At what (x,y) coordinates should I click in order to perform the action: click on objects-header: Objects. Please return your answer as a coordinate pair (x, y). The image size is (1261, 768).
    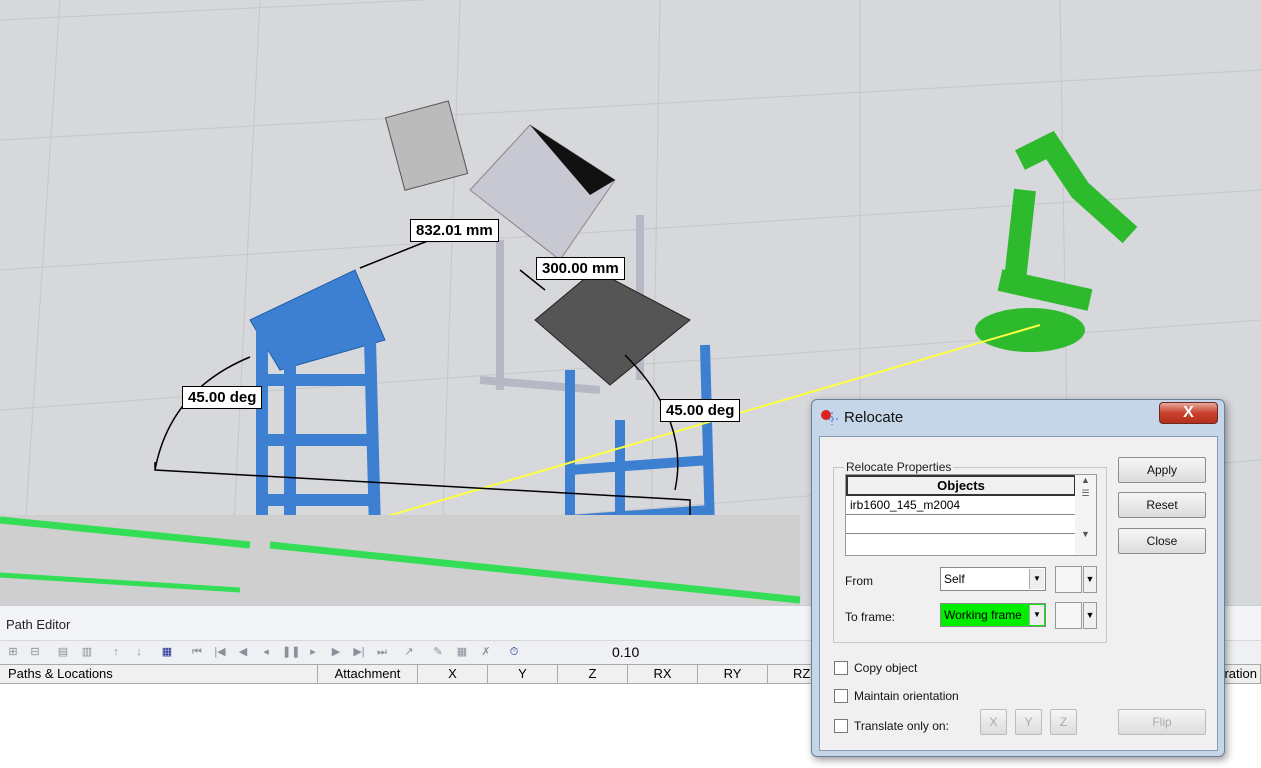
    Looking at the image, I should click on (960, 485).